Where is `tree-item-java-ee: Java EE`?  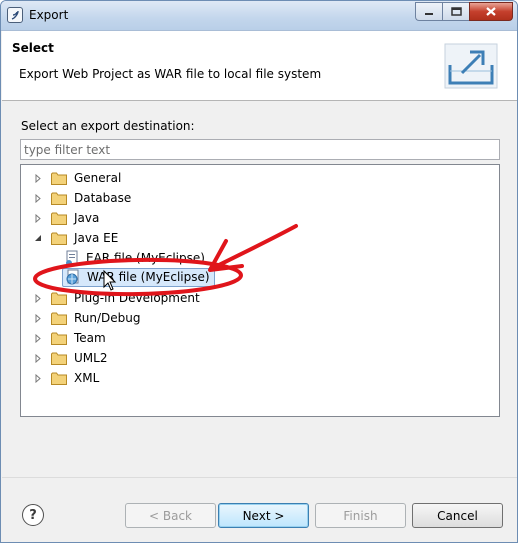 tree-item-java-ee: Java EE is located at coordinates (75, 238).